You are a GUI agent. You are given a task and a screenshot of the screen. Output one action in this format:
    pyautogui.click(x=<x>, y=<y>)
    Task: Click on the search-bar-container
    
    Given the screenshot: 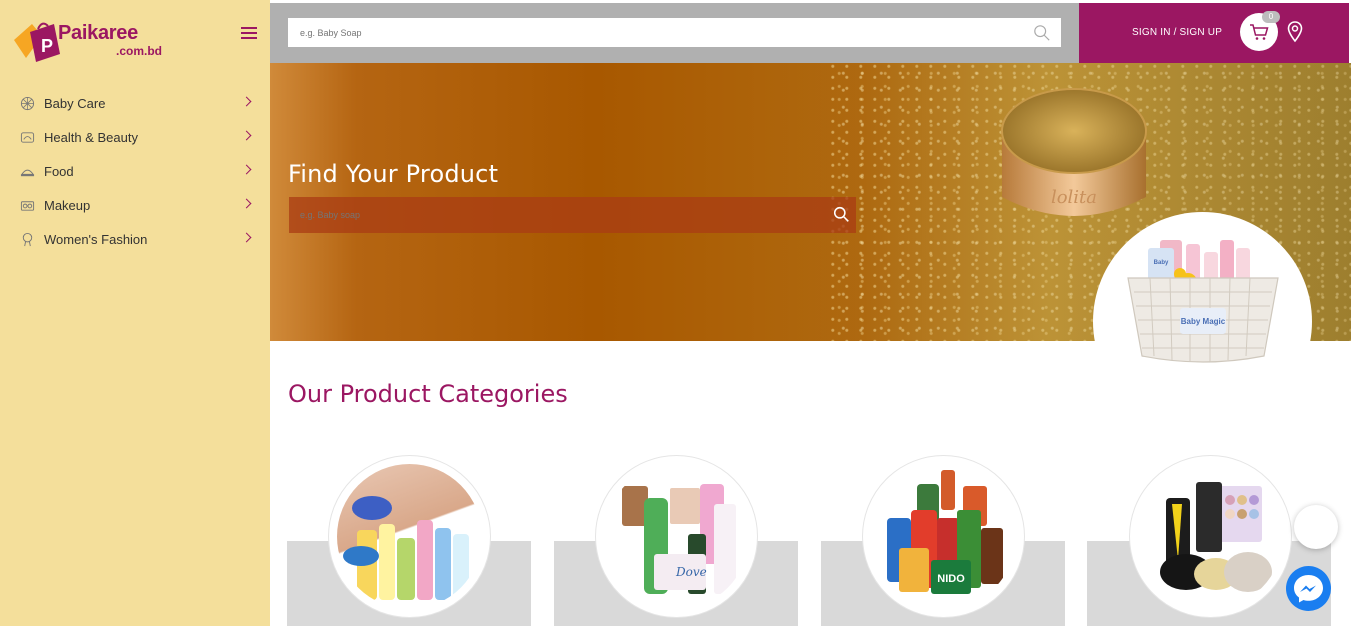 What is the action you would take?
    pyautogui.click(x=674, y=33)
    